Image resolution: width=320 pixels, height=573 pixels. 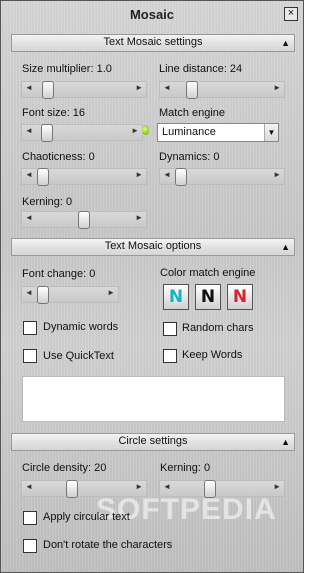 I want to click on dynamic-words-checkbox, so click(x=30, y=328).